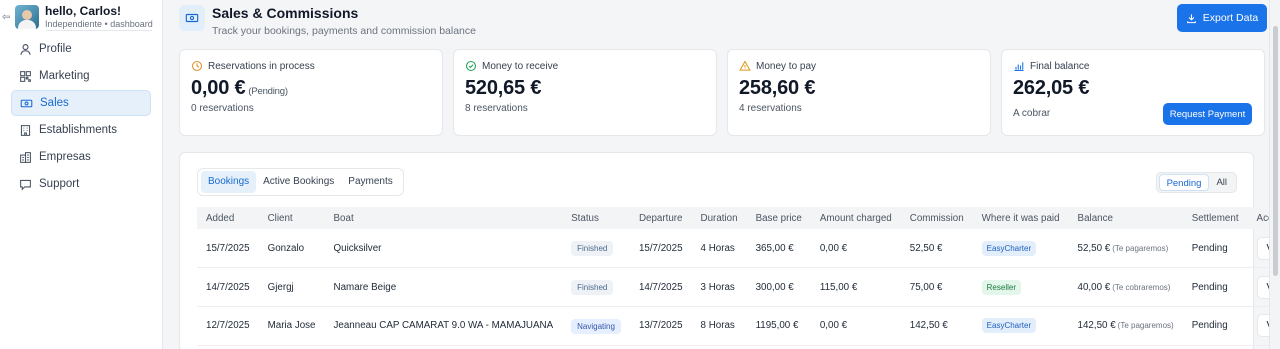  Describe the element at coordinates (1060, 66) in the screenshot. I see `card-title: Final balance` at that location.